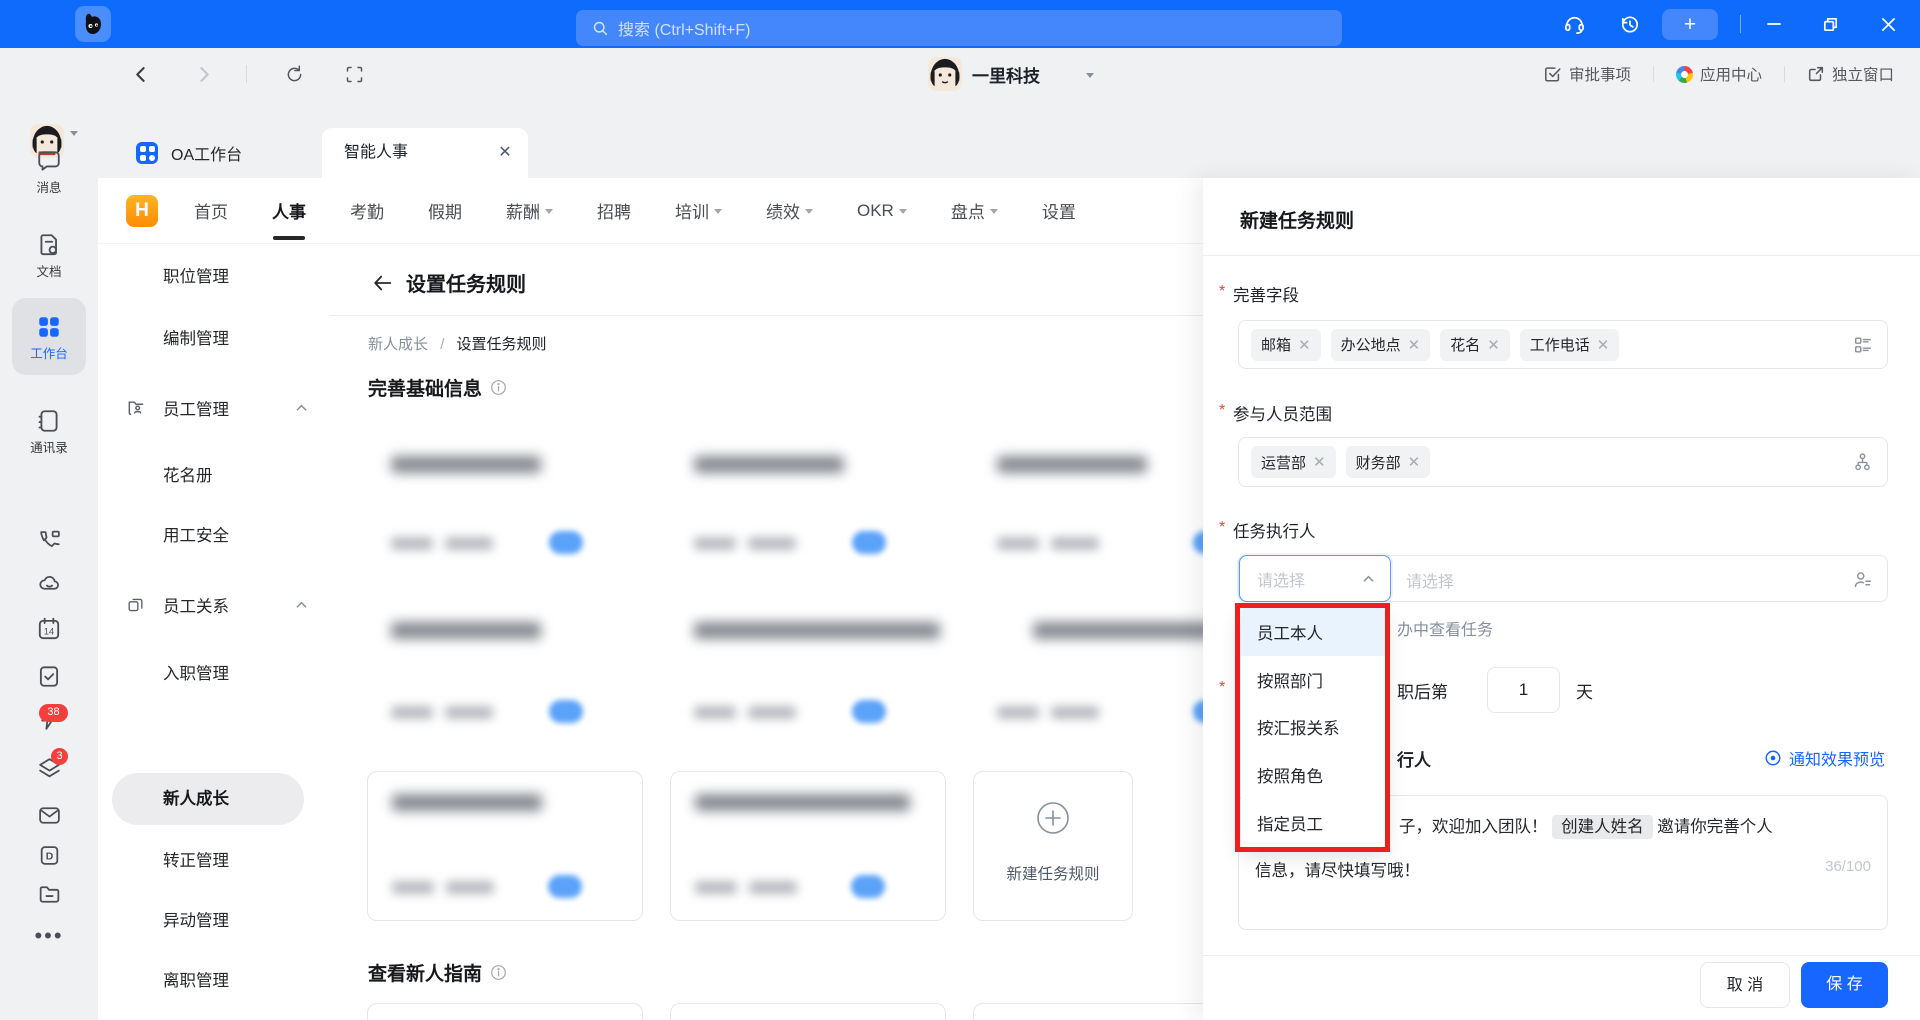  Describe the element at coordinates (959, 28) in the screenshot. I see `global-search-input: 搜索 (Ctrl+Shift+F)` at that location.